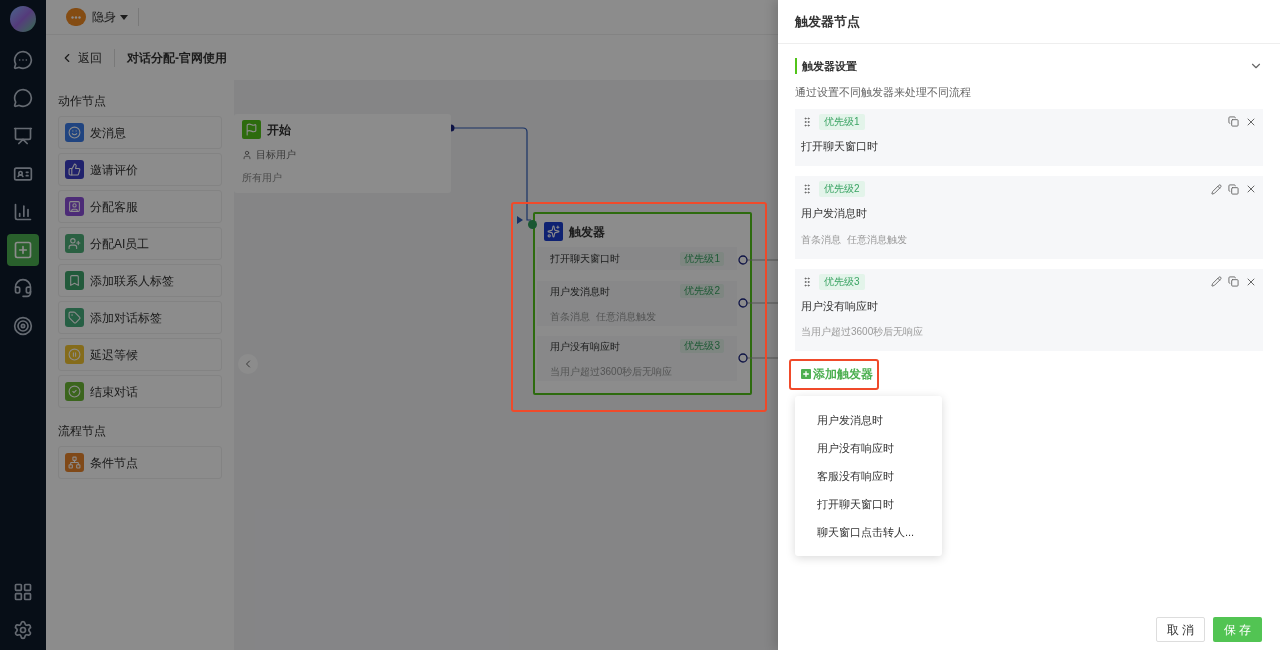 The width and height of the screenshot is (1280, 650). I want to click on cancel-button: 取 消, so click(1180, 629).